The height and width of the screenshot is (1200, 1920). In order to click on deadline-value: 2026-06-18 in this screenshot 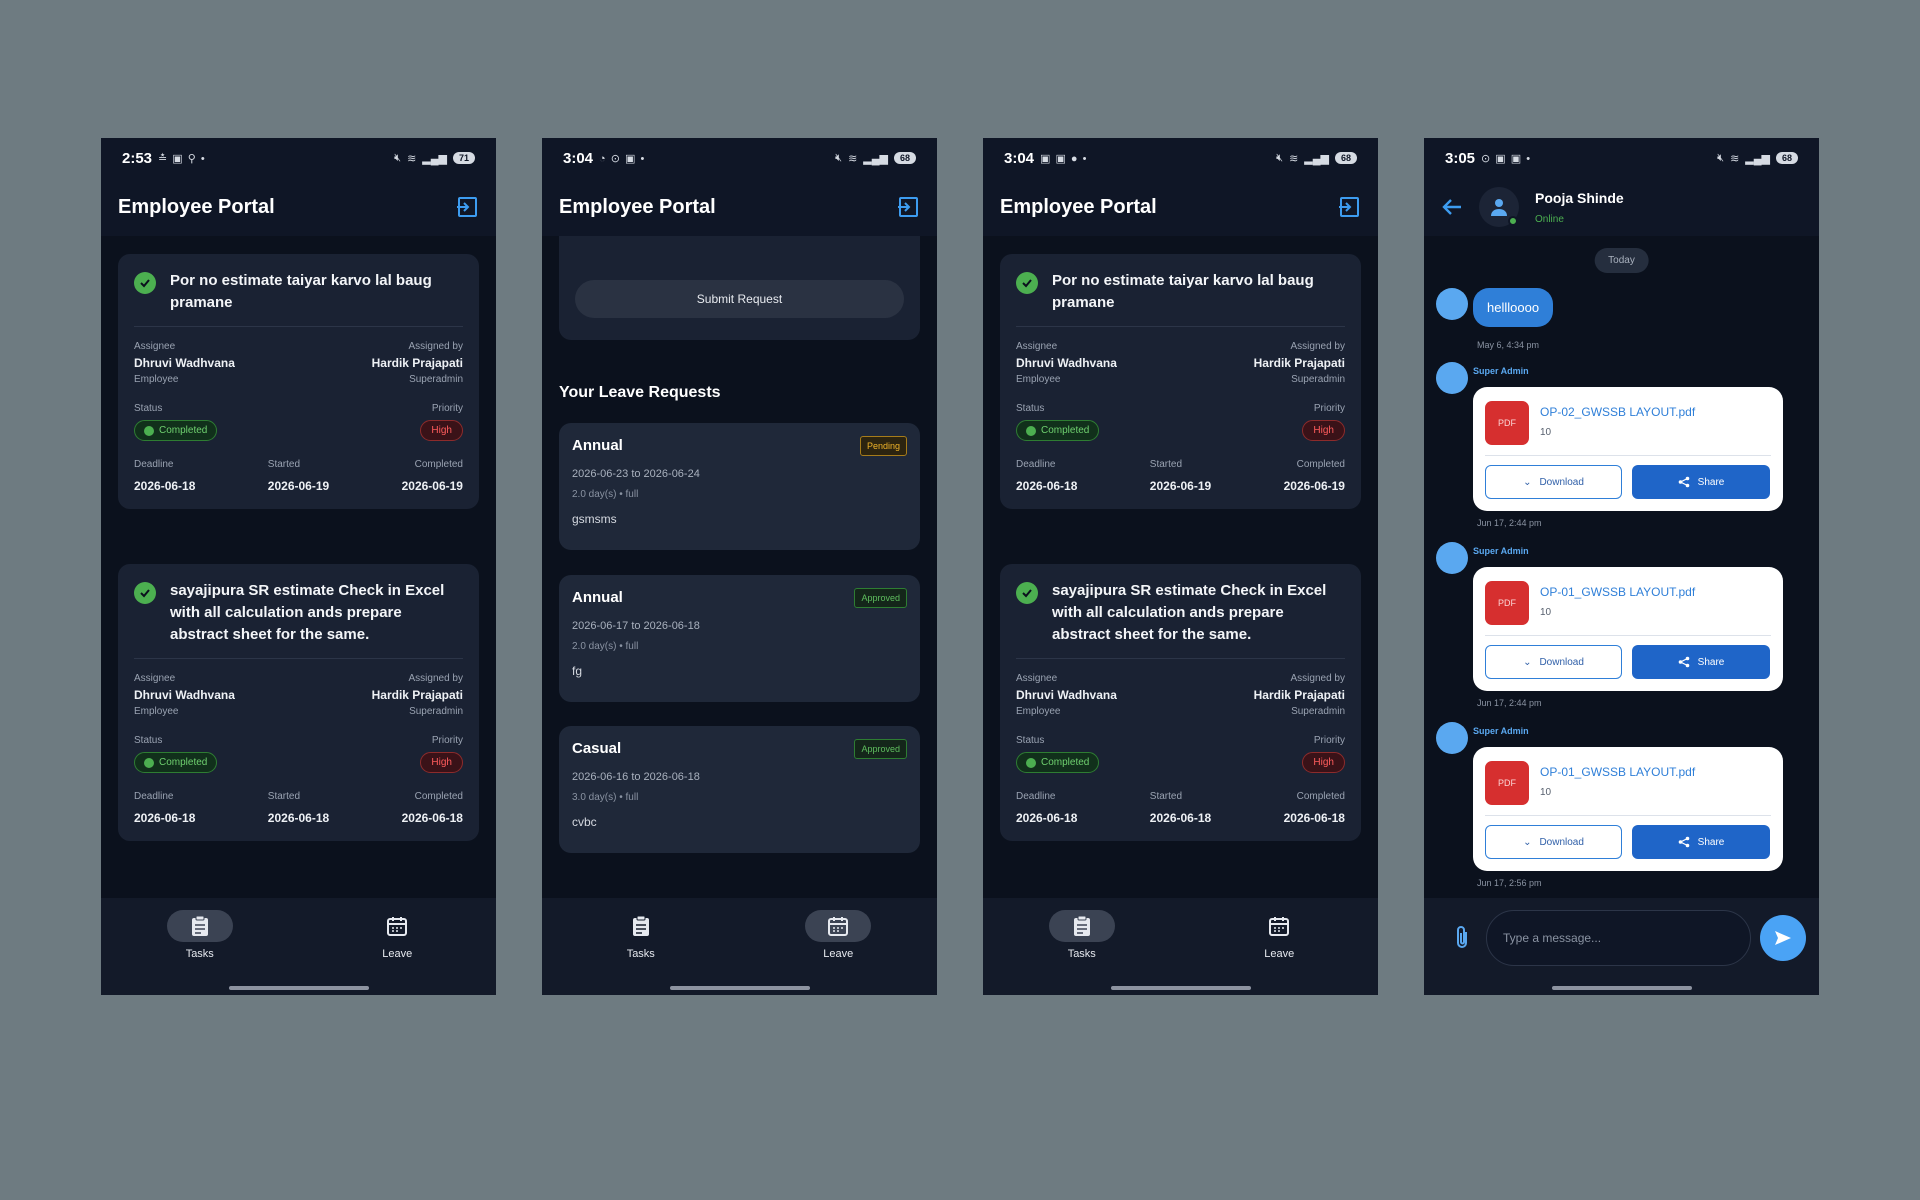, I will do `click(1047, 486)`.